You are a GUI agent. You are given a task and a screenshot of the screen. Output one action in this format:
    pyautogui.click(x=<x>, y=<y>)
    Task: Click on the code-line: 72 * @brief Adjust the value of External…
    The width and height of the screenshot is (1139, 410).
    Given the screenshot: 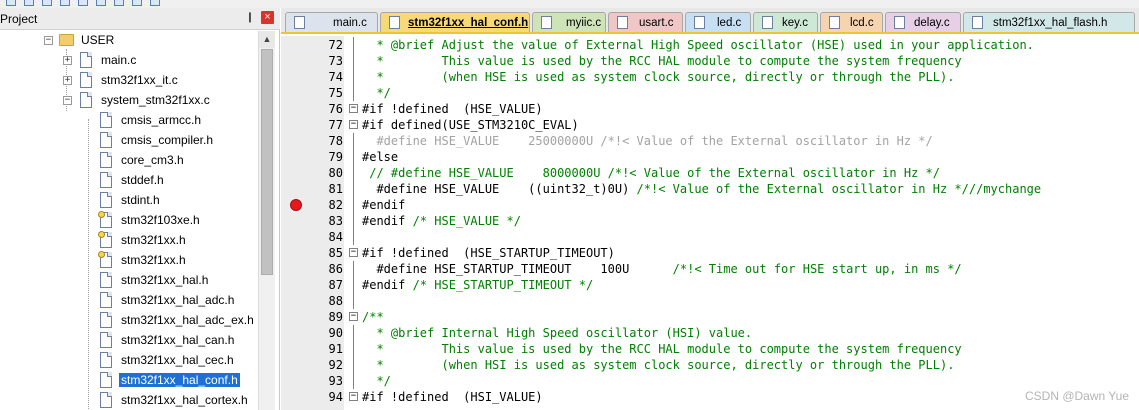 What is the action you would take?
    pyautogui.click(x=517, y=45)
    